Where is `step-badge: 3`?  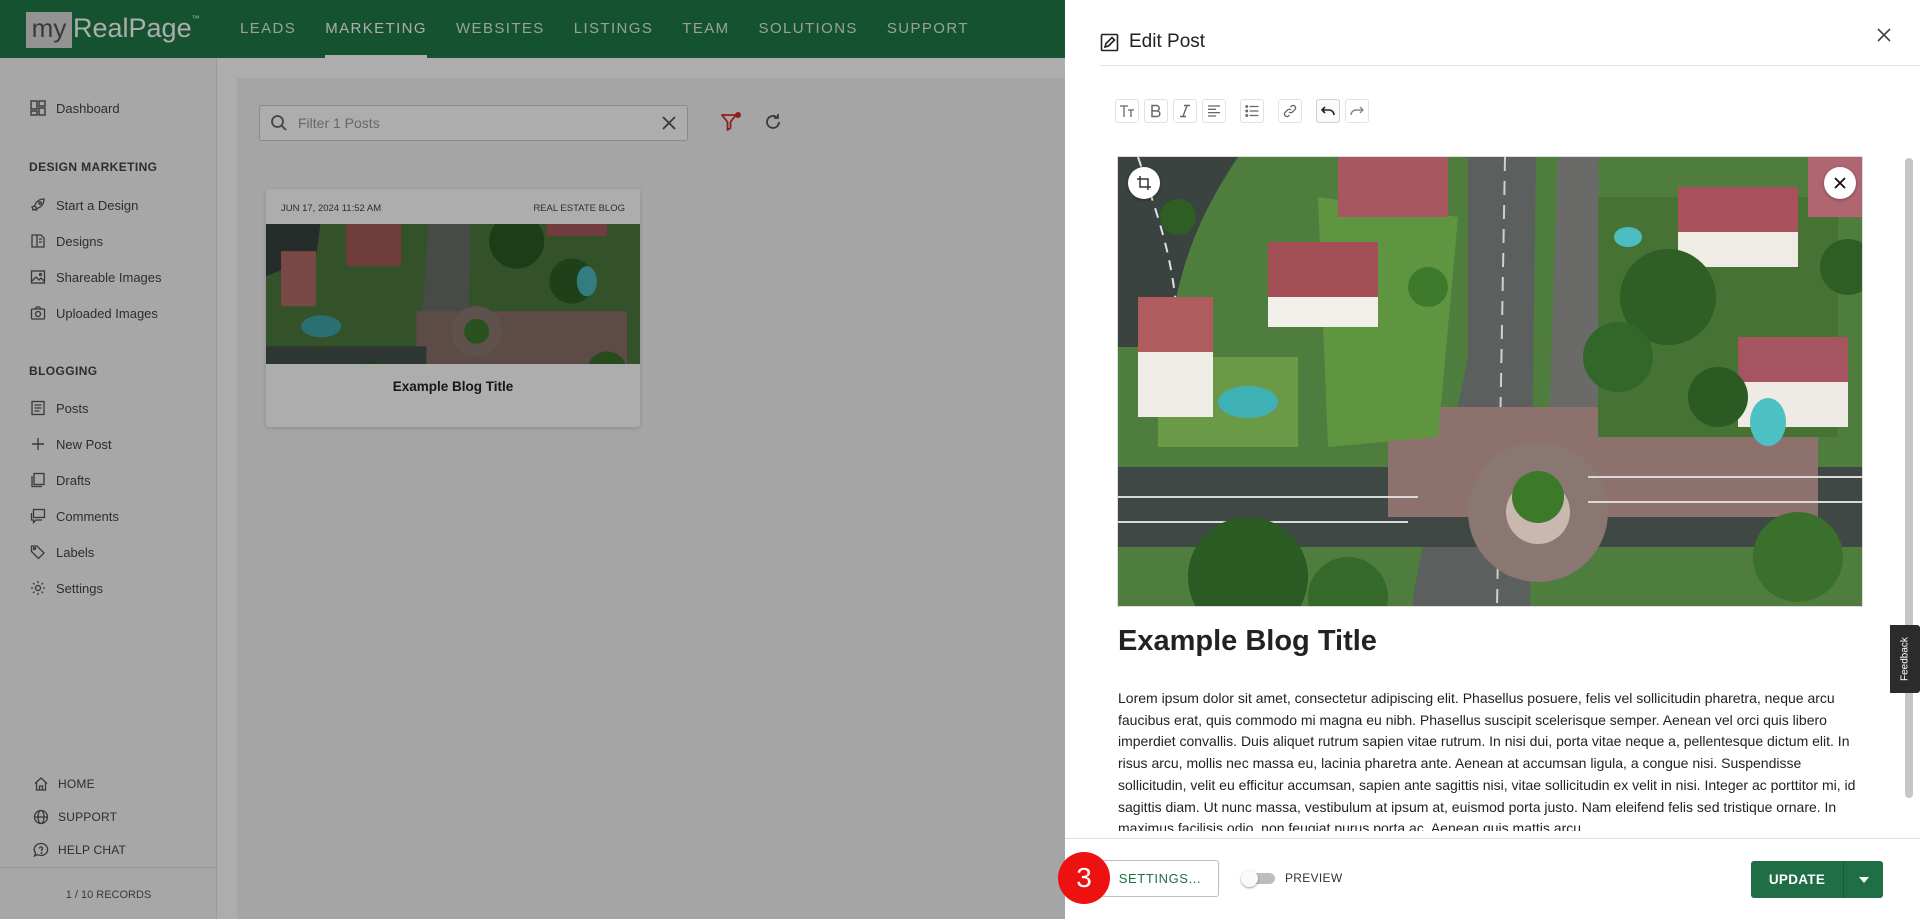
step-badge: 3 is located at coordinates (1084, 878).